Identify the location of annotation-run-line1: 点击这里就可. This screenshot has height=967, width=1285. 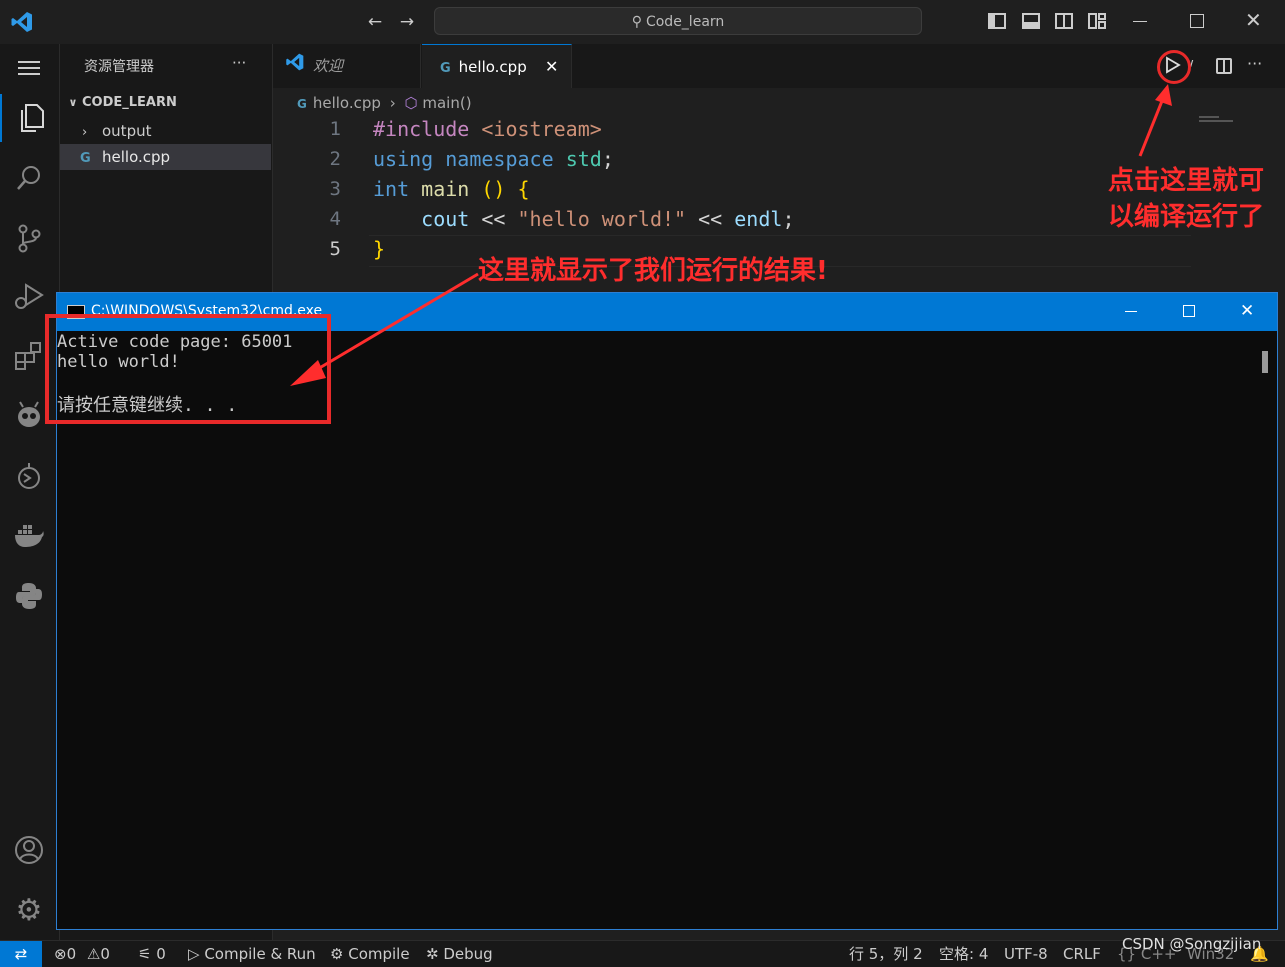
(1186, 181).